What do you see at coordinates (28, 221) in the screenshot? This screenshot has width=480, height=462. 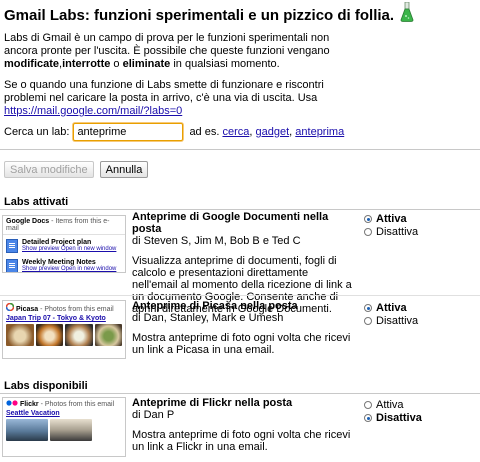 I see `thumb-service: Google Docs` at bounding box center [28, 221].